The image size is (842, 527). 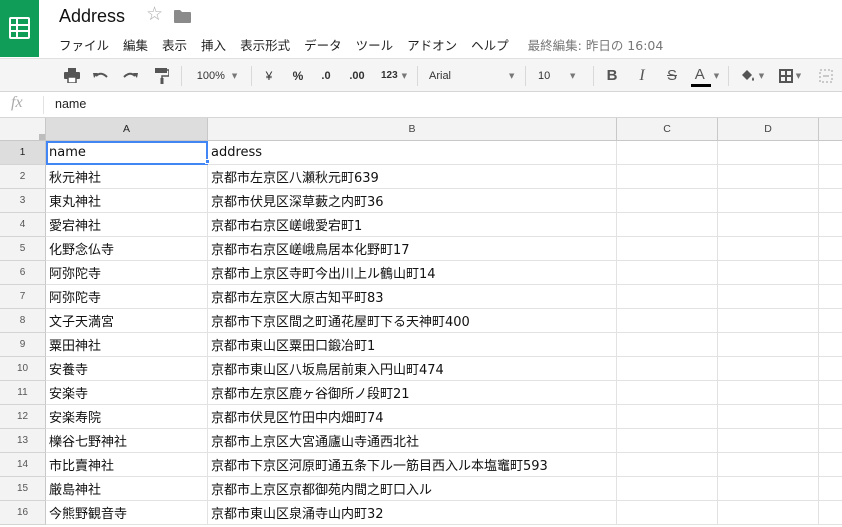 I want to click on row-header: 14, so click(x=23, y=465).